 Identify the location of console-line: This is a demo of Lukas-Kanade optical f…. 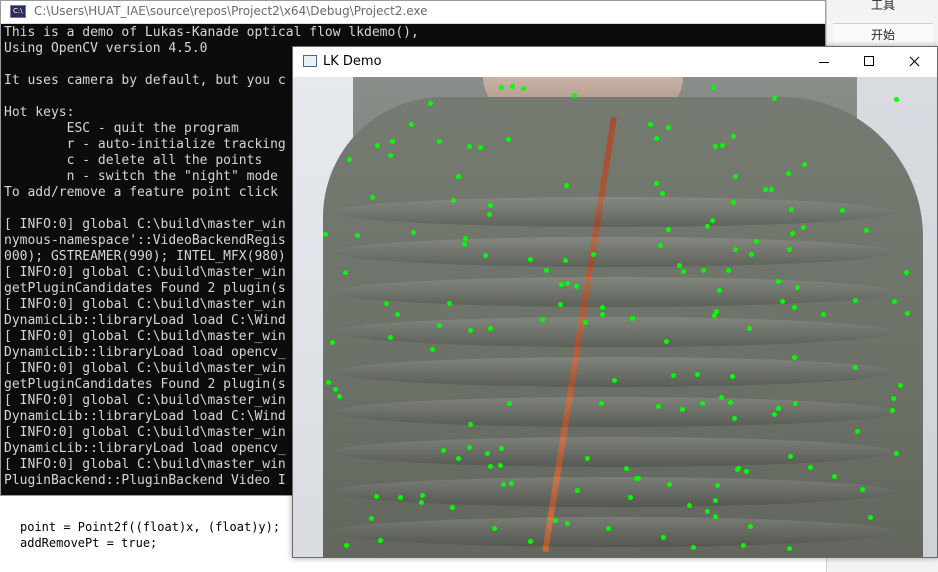
(211, 32).